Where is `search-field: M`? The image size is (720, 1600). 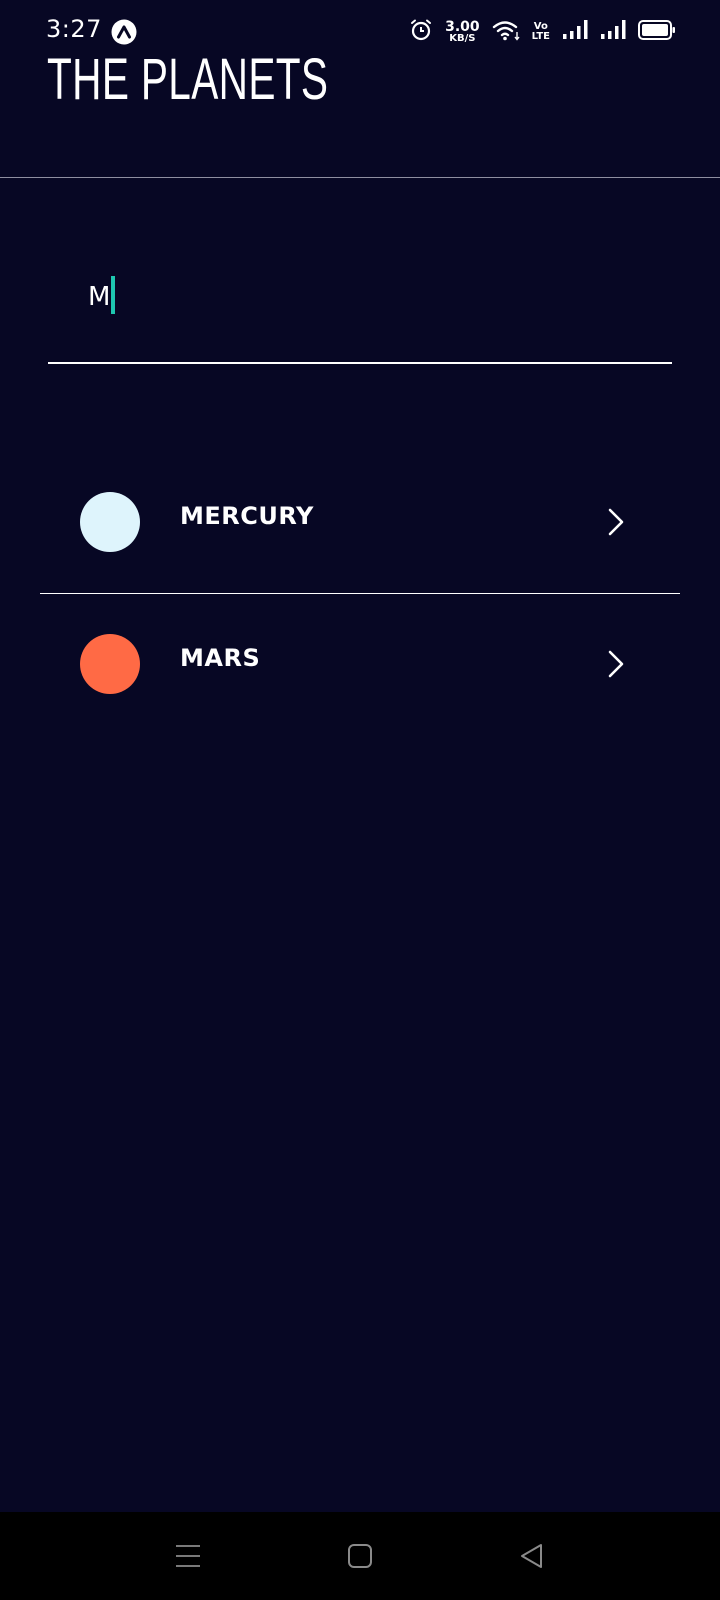 search-field: M is located at coordinates (360, 313).